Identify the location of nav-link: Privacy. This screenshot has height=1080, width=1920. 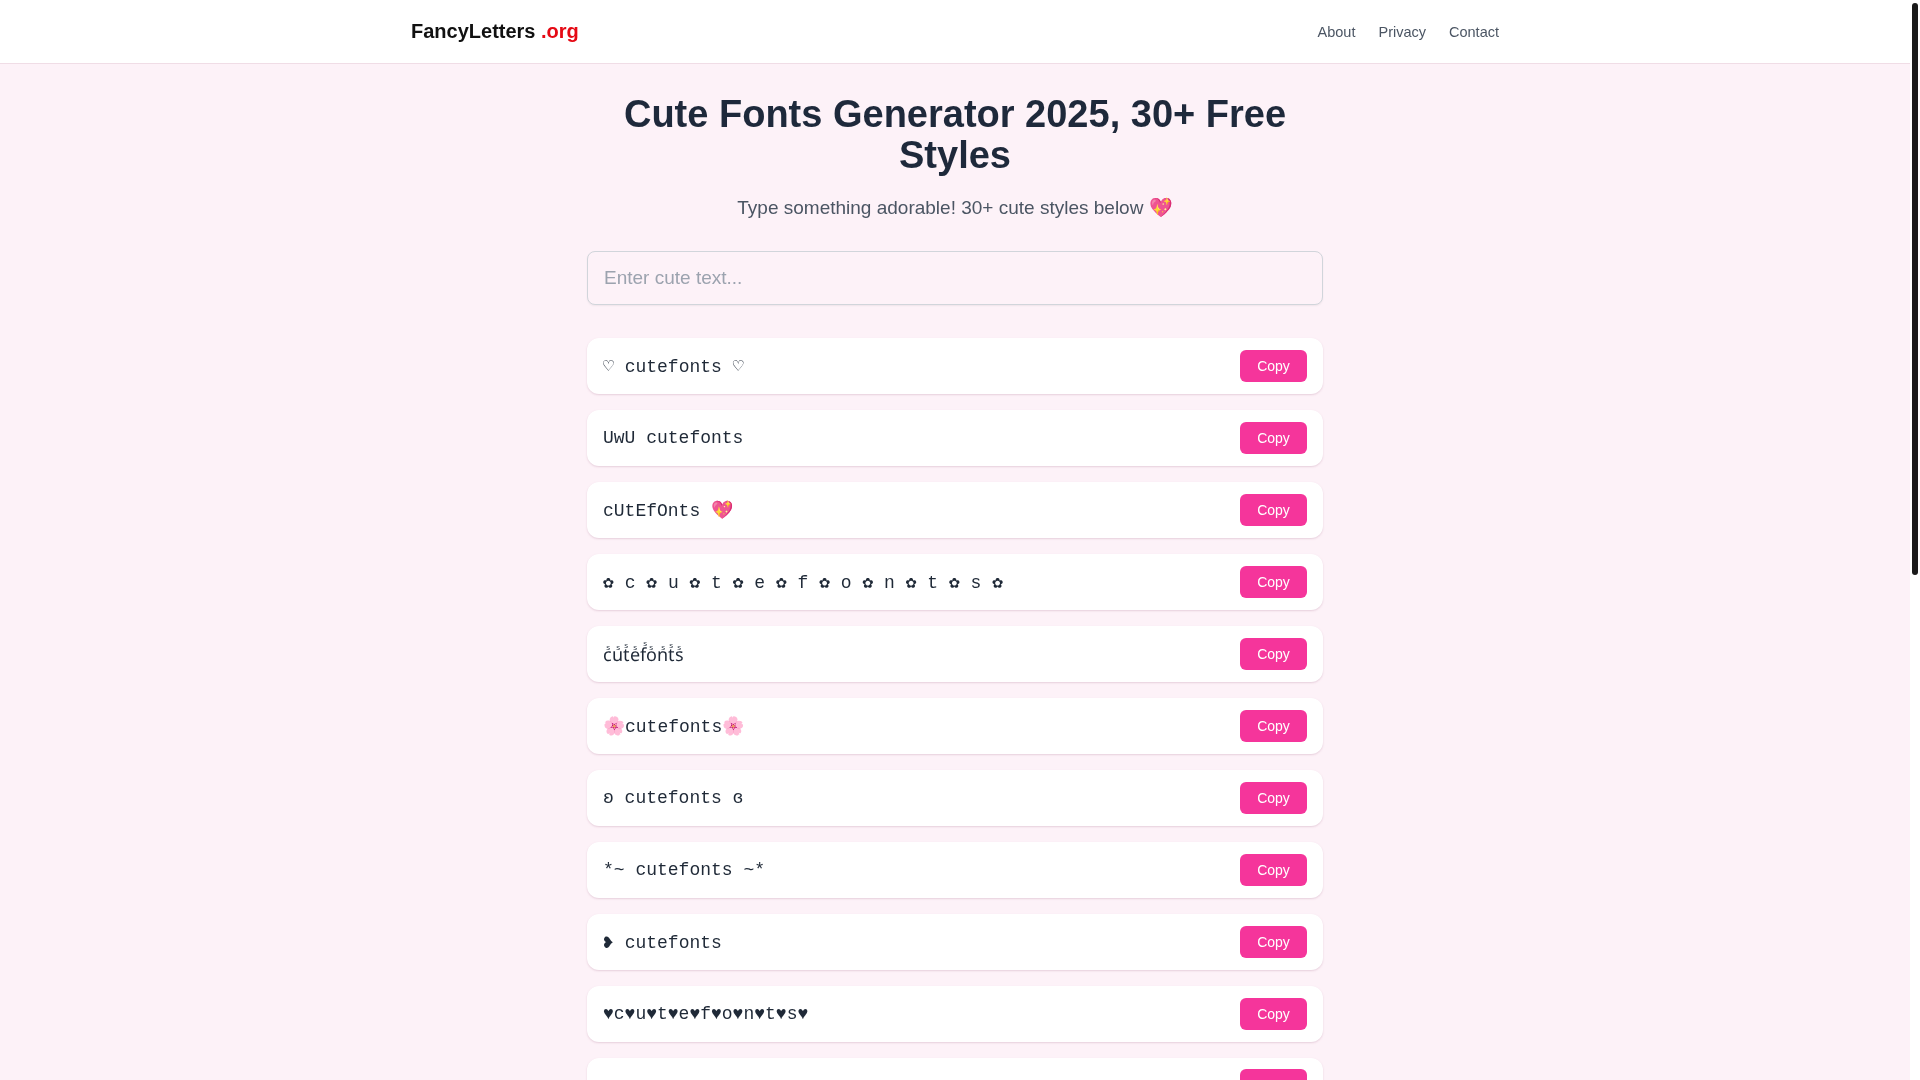
(1402, 31).